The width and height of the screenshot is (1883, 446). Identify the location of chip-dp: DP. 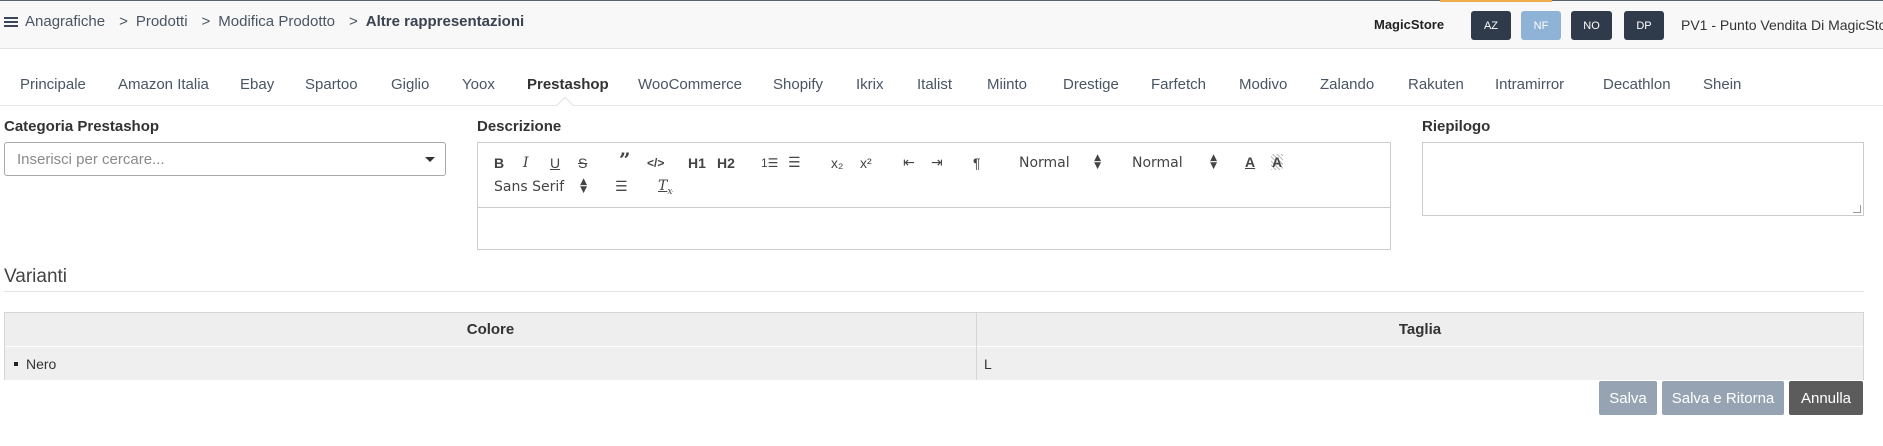
(1644, 25).